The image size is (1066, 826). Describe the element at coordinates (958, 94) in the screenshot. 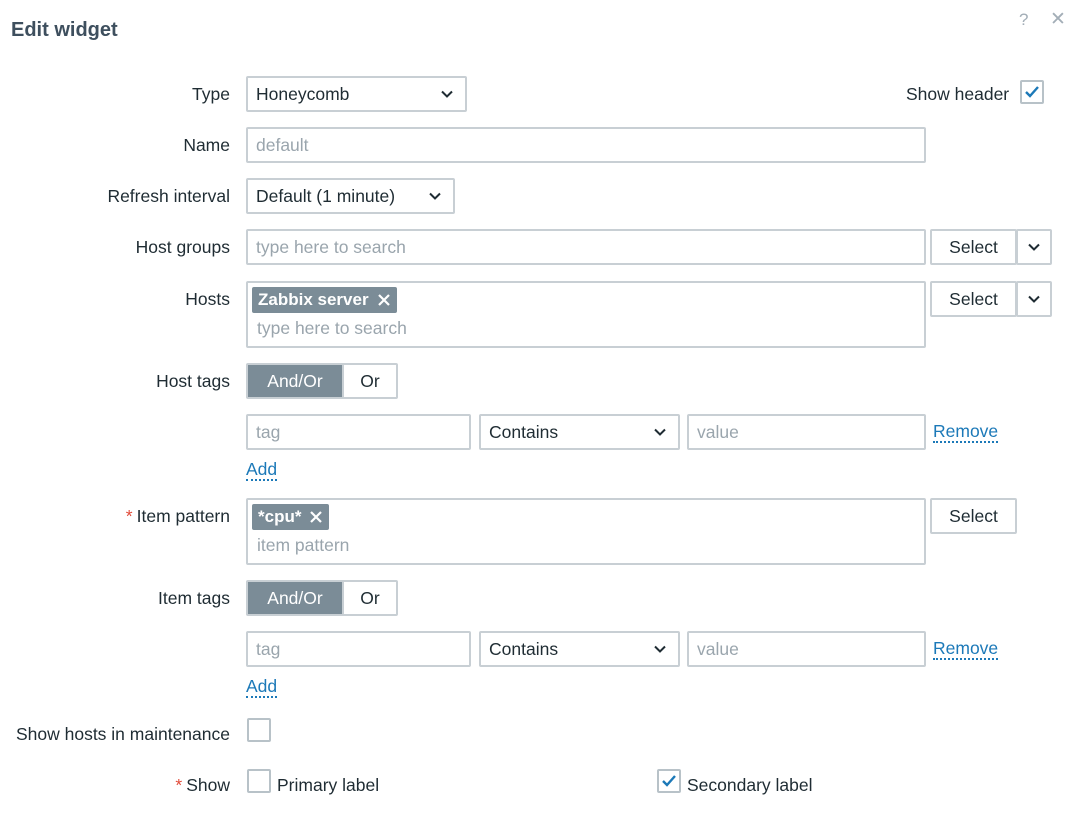

I see `show-header-label: Show header` at that location.